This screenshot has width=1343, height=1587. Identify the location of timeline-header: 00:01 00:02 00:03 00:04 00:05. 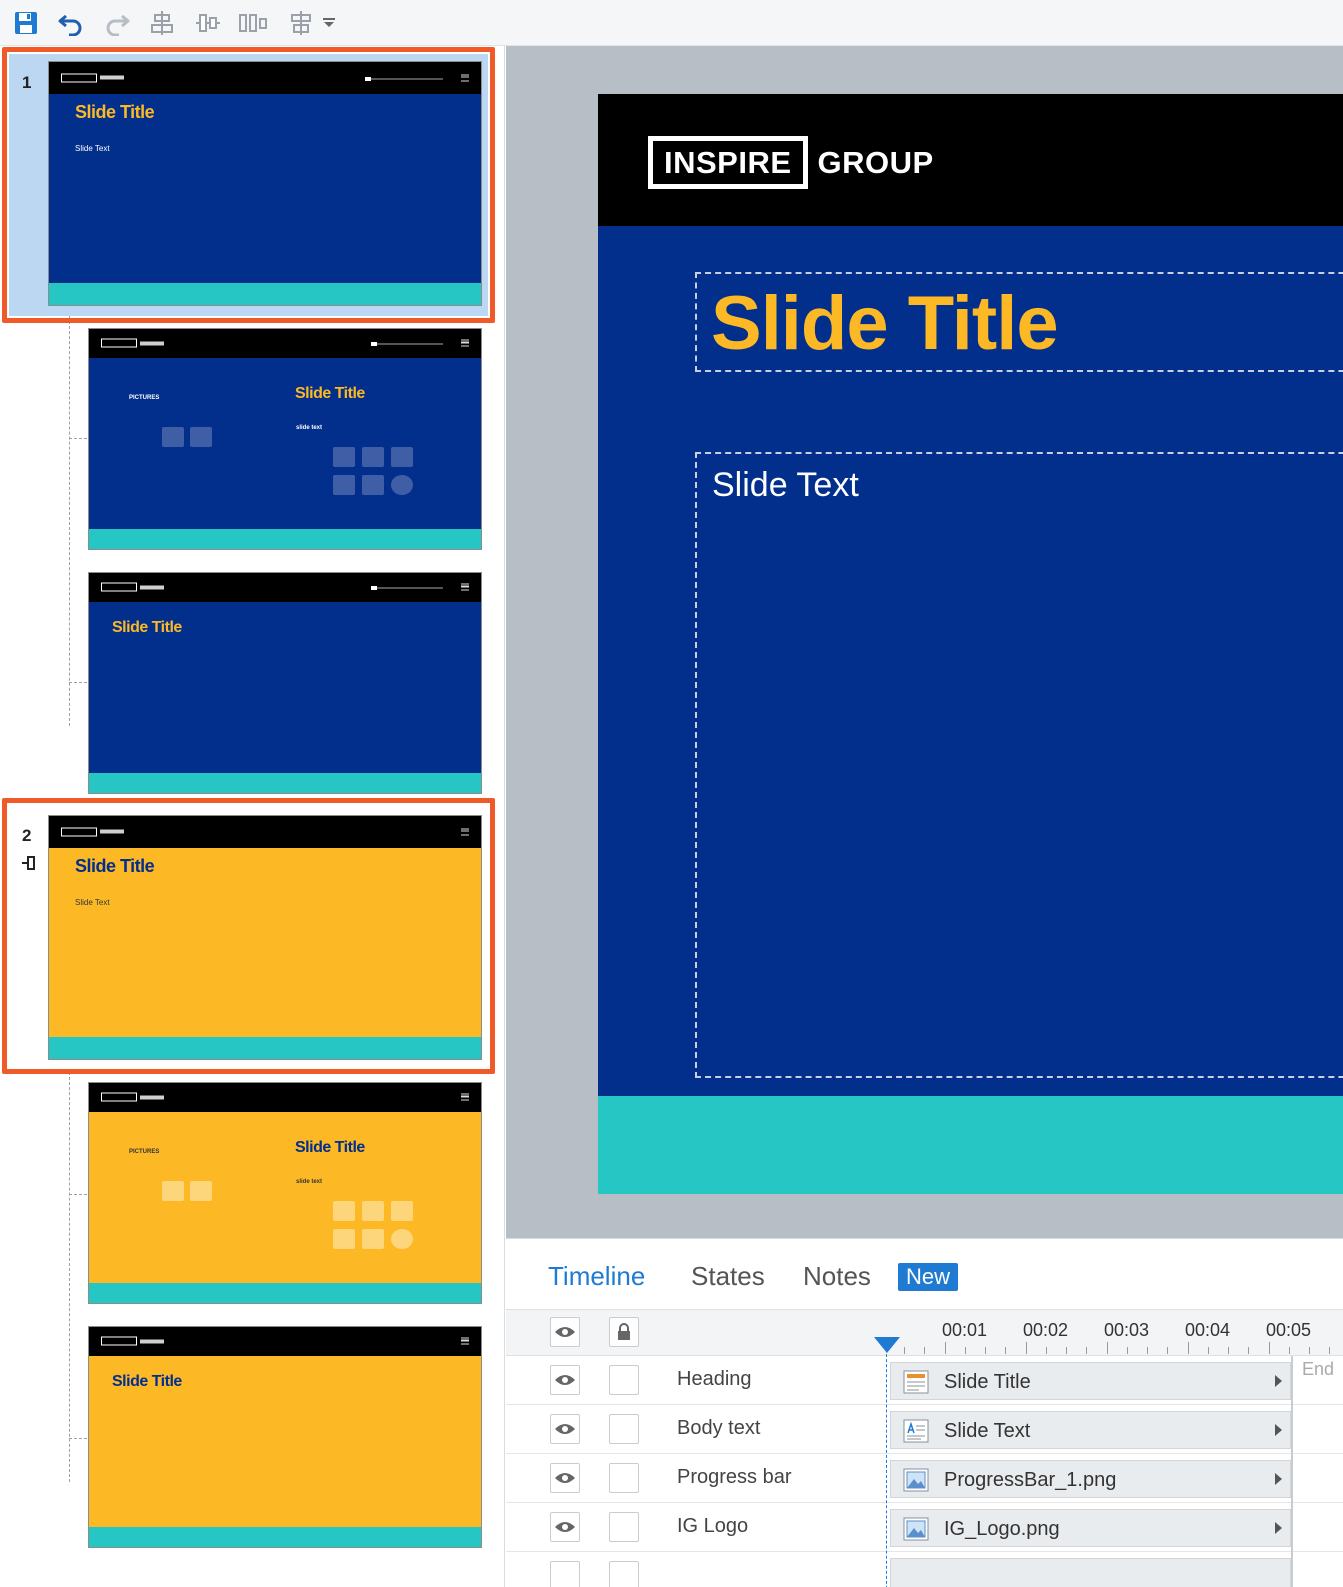
(924, 1332).